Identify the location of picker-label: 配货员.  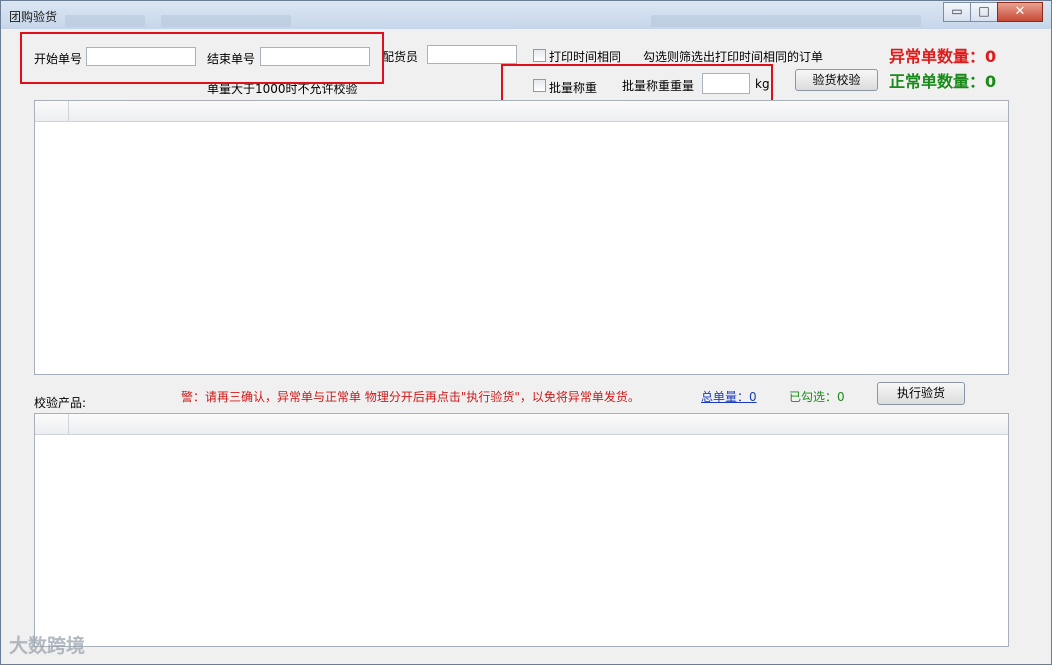
(400, 57).